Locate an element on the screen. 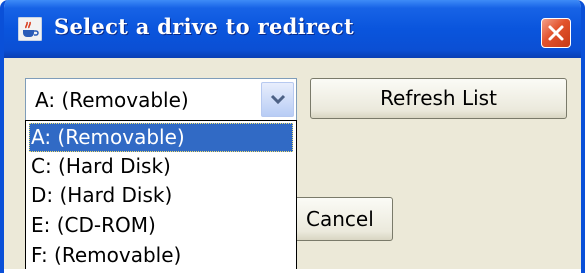 The width and height of the screenshot is (585, 273). drive-select-value: A: (Removable) is located at coordinates (112, 100).